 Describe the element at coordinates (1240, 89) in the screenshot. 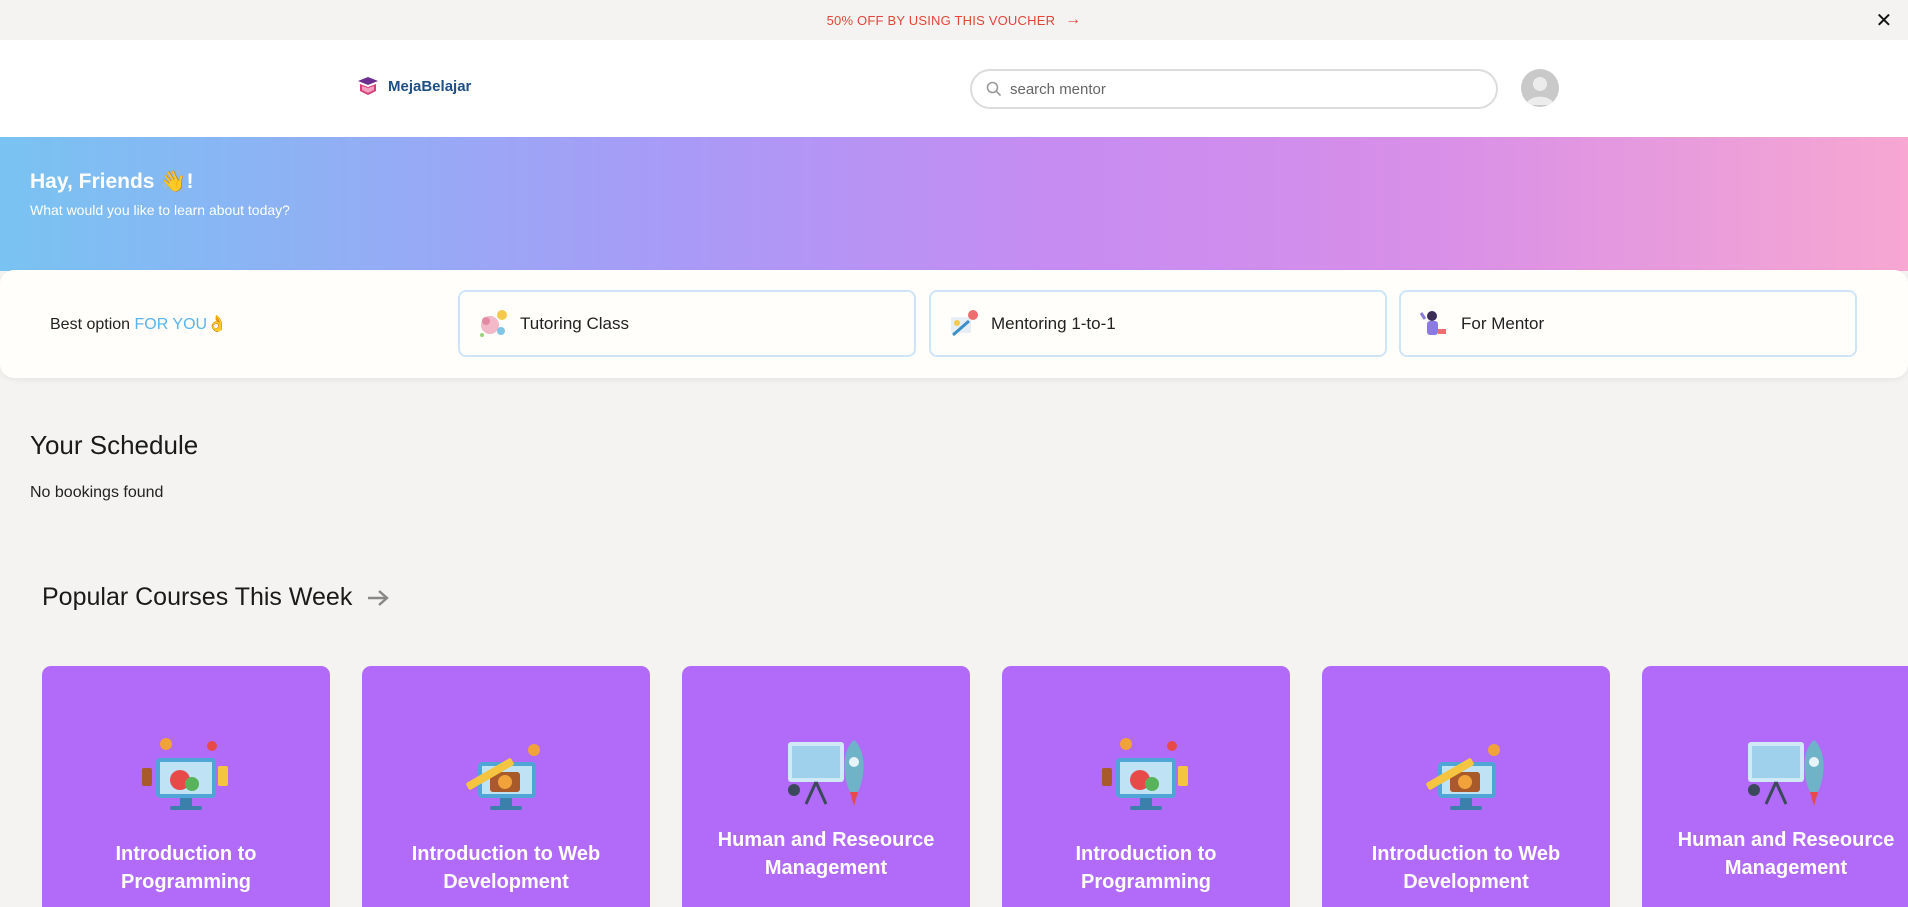

I see `search-input` at that location.